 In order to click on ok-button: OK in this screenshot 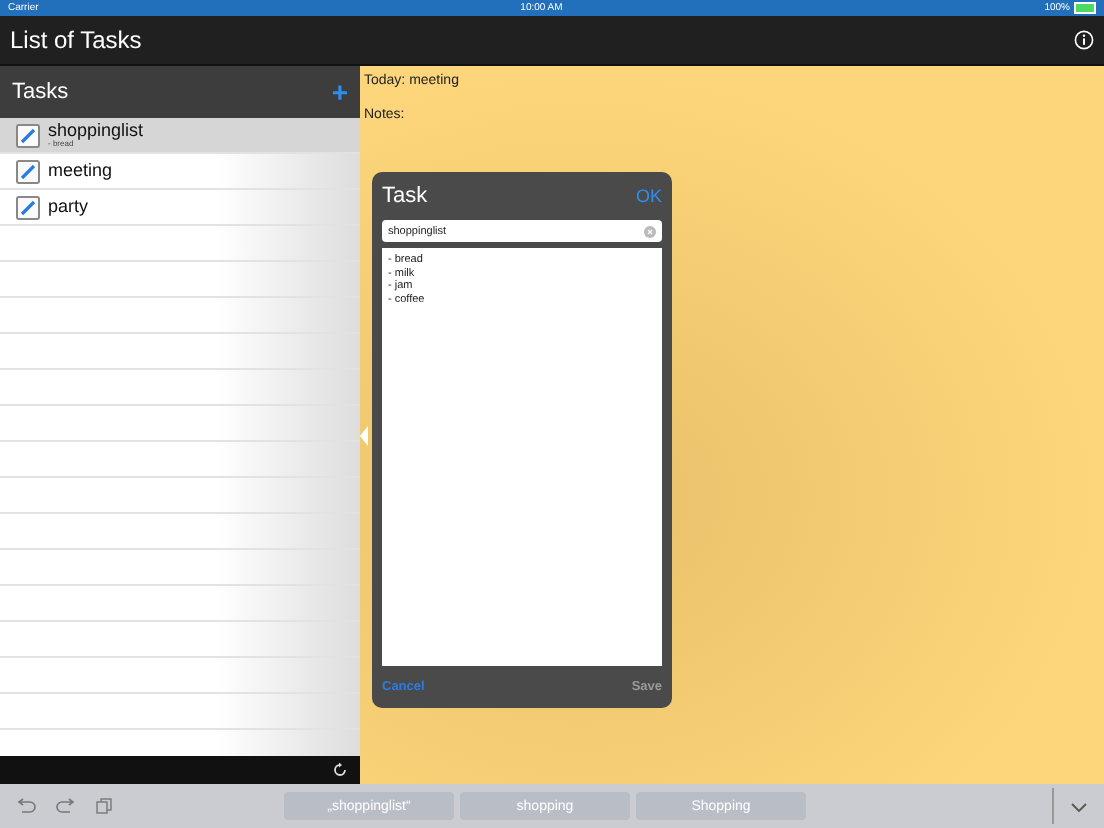, I will do `click(648, 196)`.